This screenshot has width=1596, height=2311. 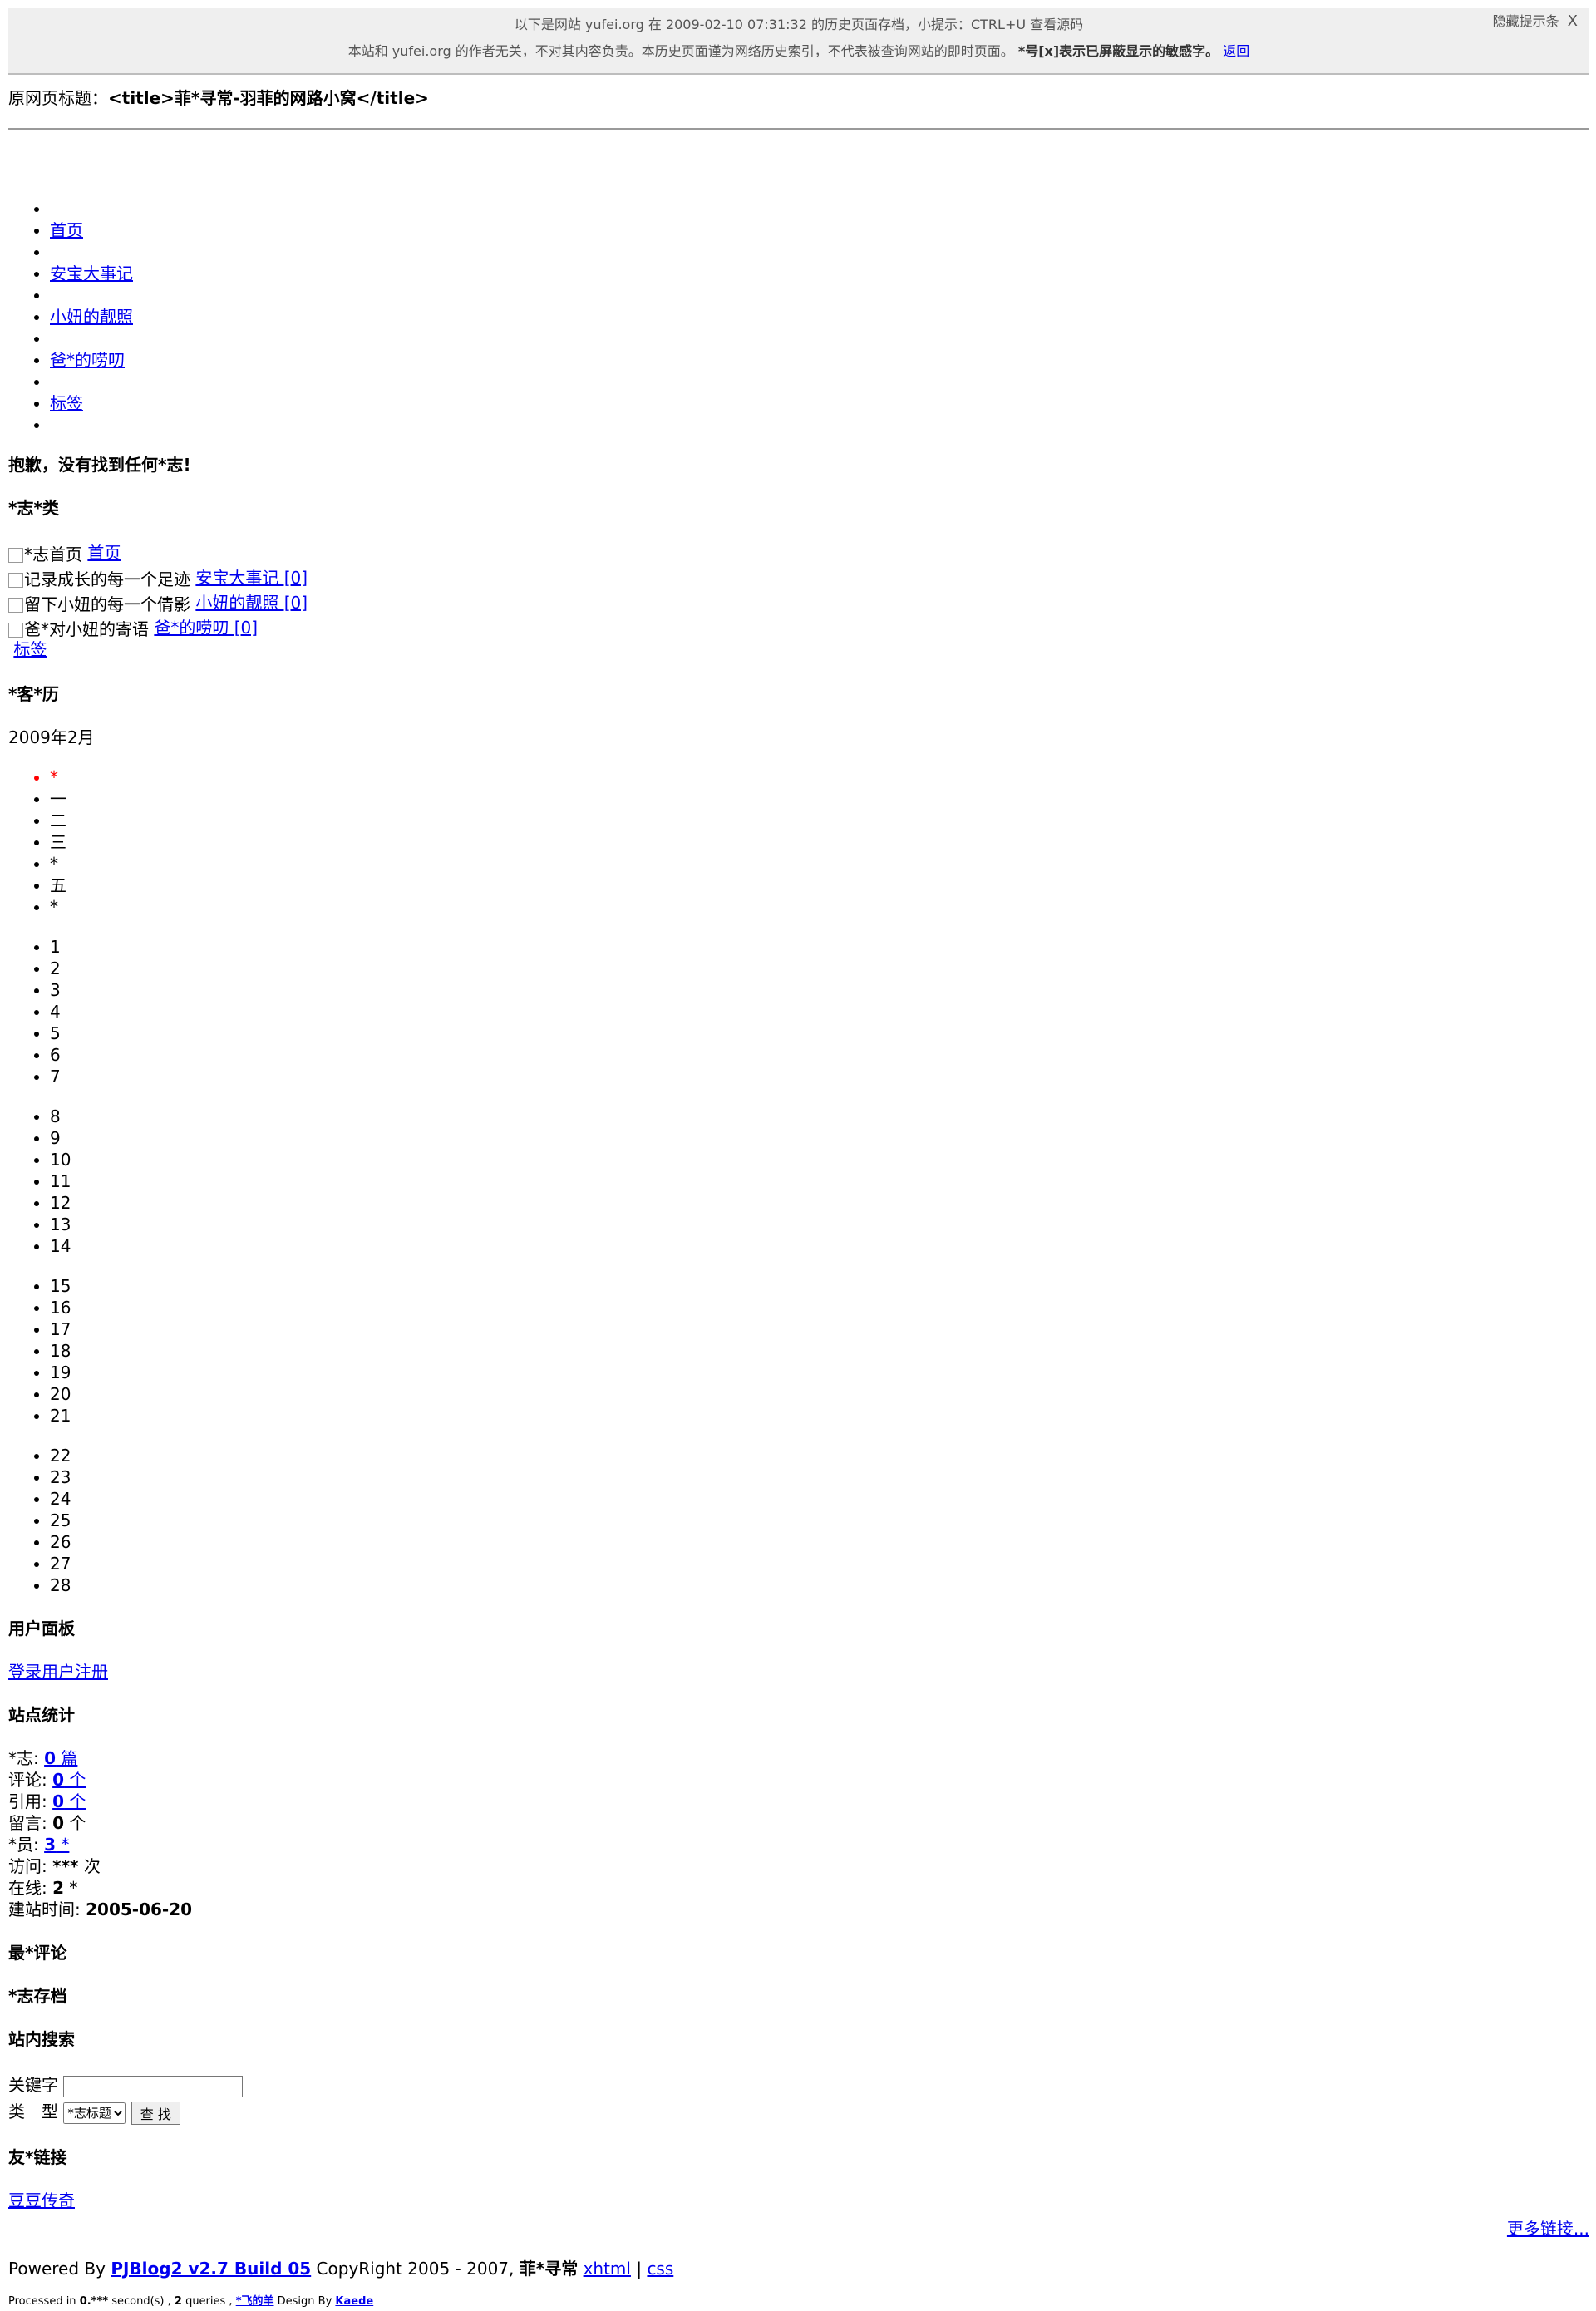 I want to click on stat-members-link: 3 *, so click(x=56, y=1845).